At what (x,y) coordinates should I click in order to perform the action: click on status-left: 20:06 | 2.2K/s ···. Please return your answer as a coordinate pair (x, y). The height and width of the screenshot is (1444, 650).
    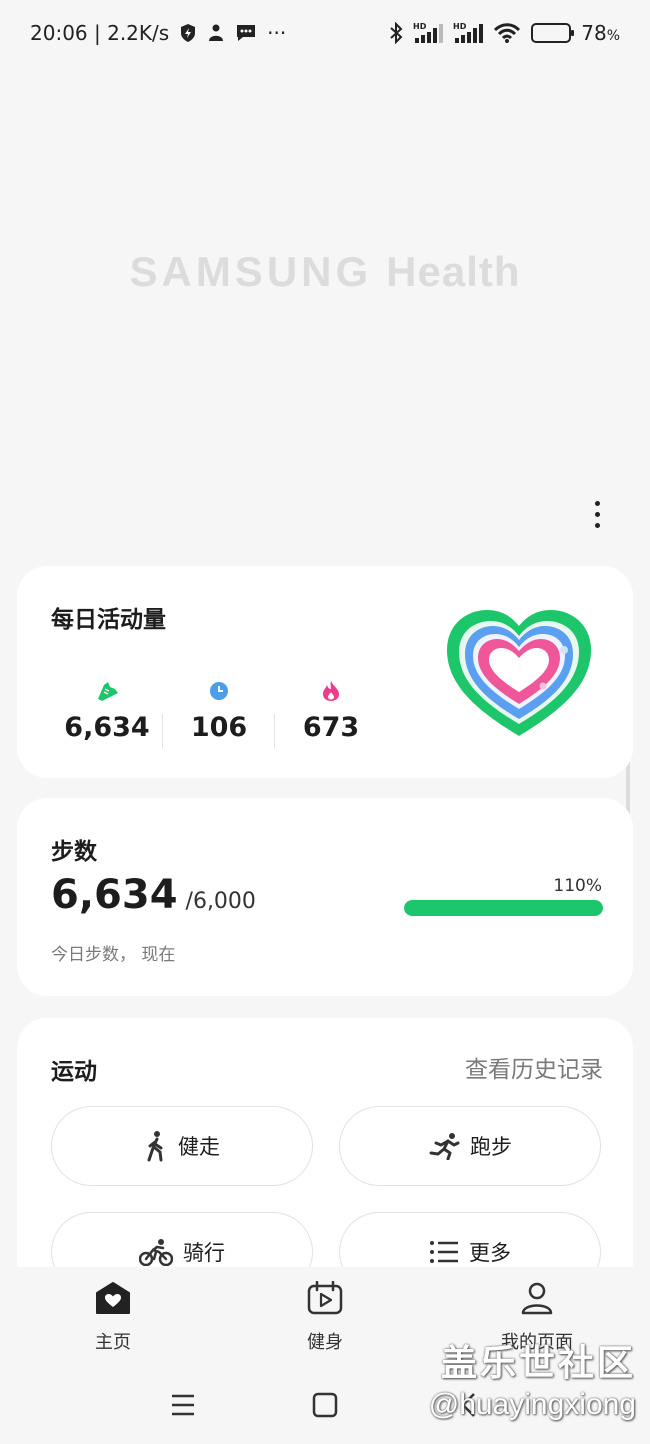
    Looking at the image, I should click on (158, 33).